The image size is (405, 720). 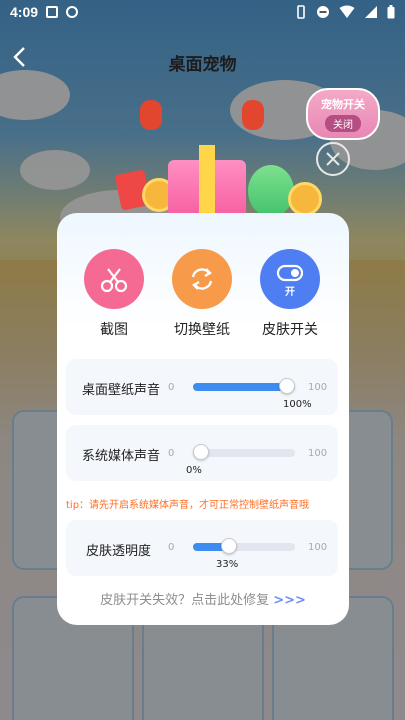 I want to click on tip-text: tip：请先开启系统媒体声音，才可正常控制壁纸声音哦, so click(x=188, y=505).